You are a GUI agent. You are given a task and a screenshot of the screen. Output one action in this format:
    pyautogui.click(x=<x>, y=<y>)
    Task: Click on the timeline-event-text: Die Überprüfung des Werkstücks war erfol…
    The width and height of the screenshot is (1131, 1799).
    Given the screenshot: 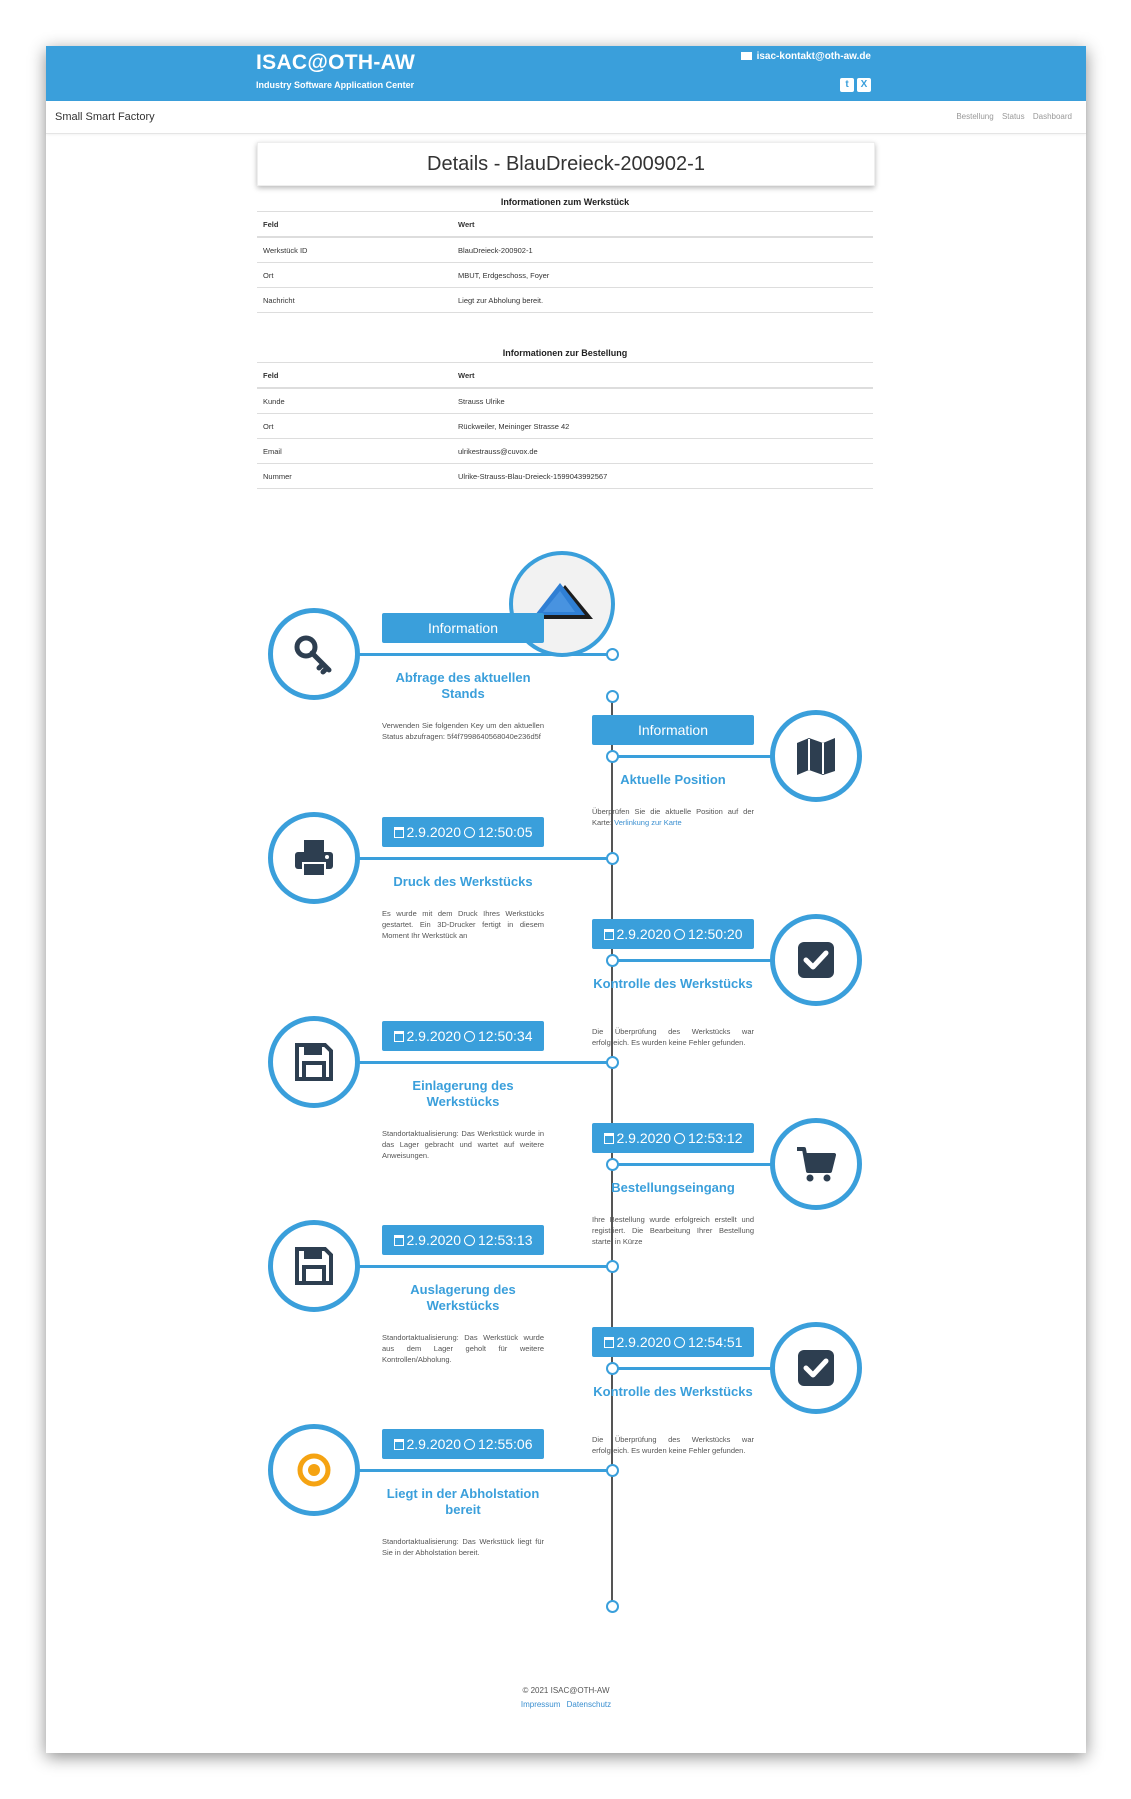 What is the action you would take?
    pyautogui.click(x=673, y=1445)
    